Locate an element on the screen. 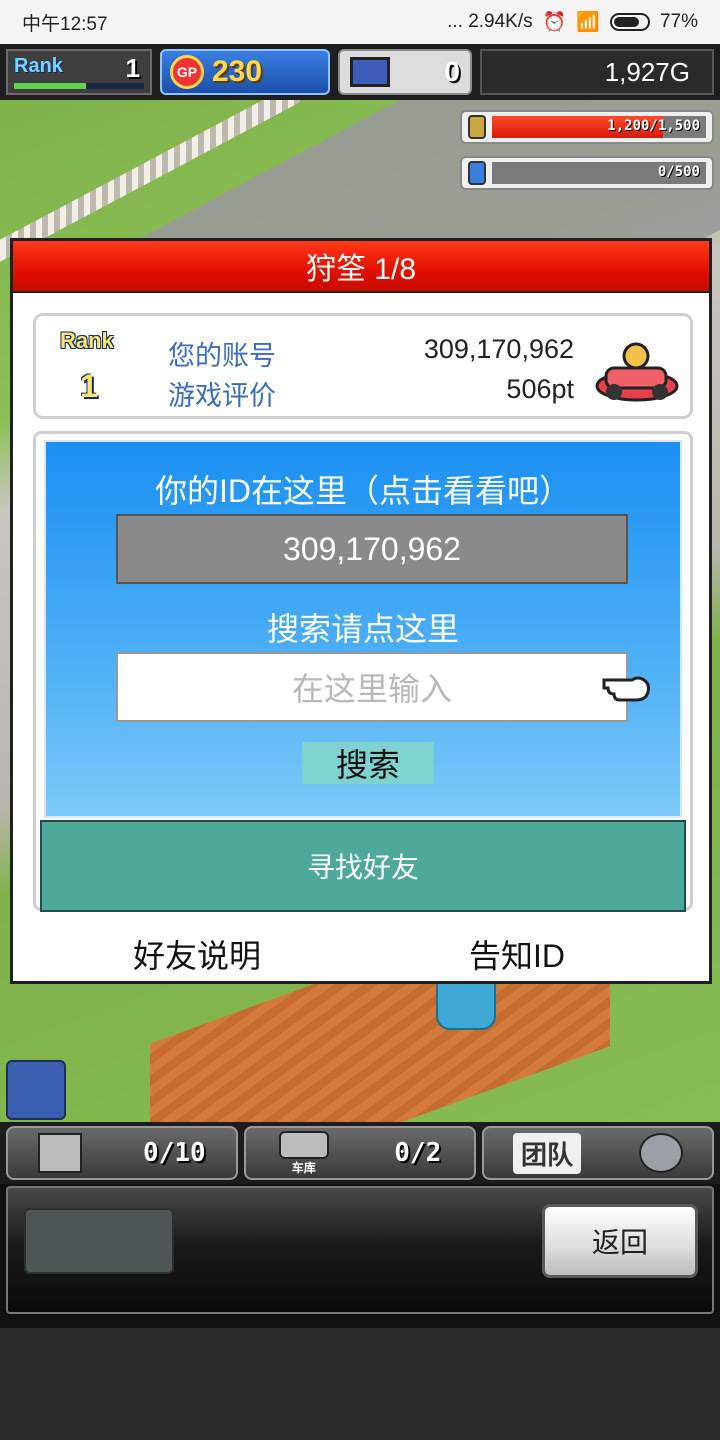 The width and height of the screenshot is (720, 1440). gp-coin-icon: GP is located at coordinates (187, 72).